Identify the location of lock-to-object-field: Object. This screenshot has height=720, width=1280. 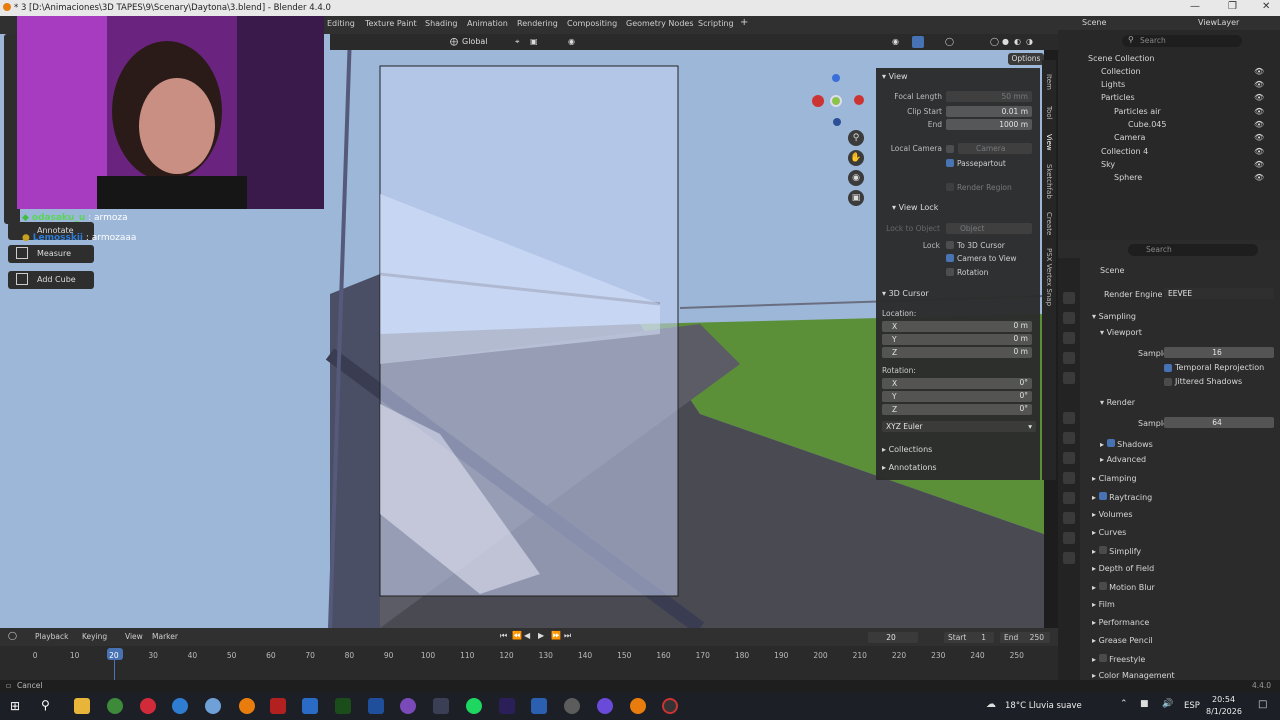
(989, 228).